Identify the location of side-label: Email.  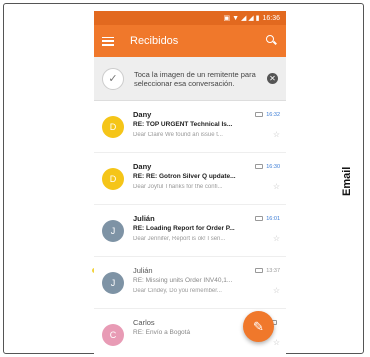
(347, 181).